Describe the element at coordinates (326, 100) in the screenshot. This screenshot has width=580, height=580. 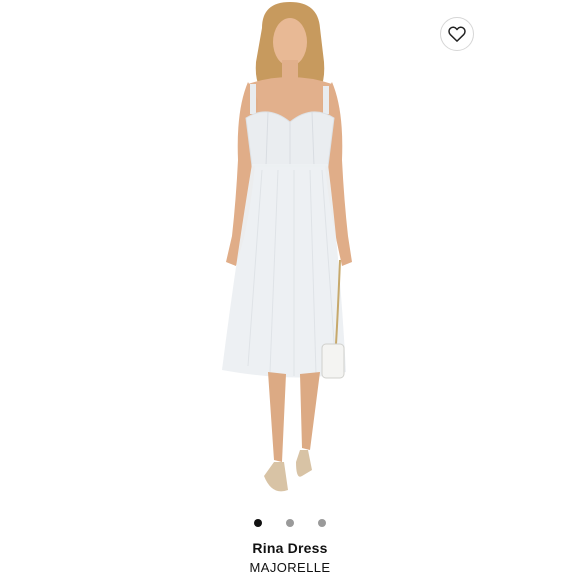
I see `dress-strap-right` at that location.